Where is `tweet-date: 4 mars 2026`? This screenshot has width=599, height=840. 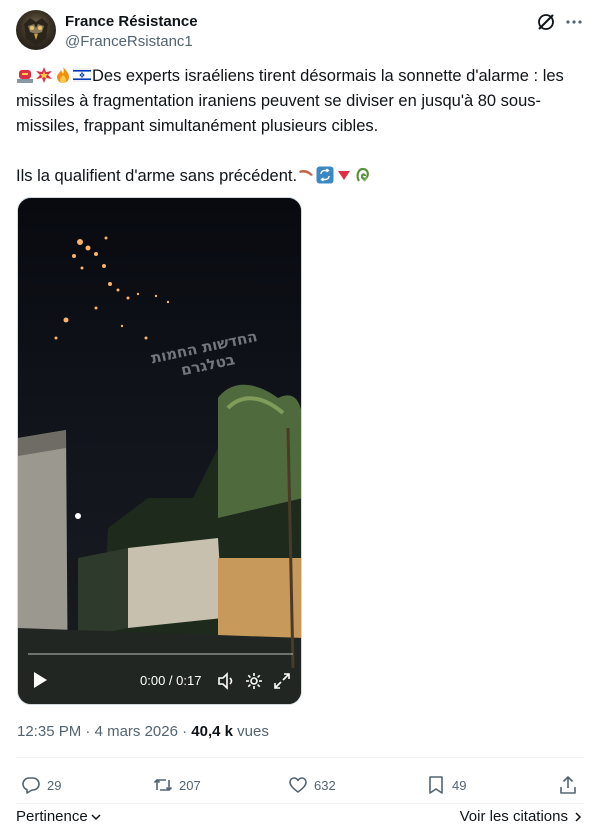
tweet-date: 4 mars 2026 is located at coordinates (136, 731).